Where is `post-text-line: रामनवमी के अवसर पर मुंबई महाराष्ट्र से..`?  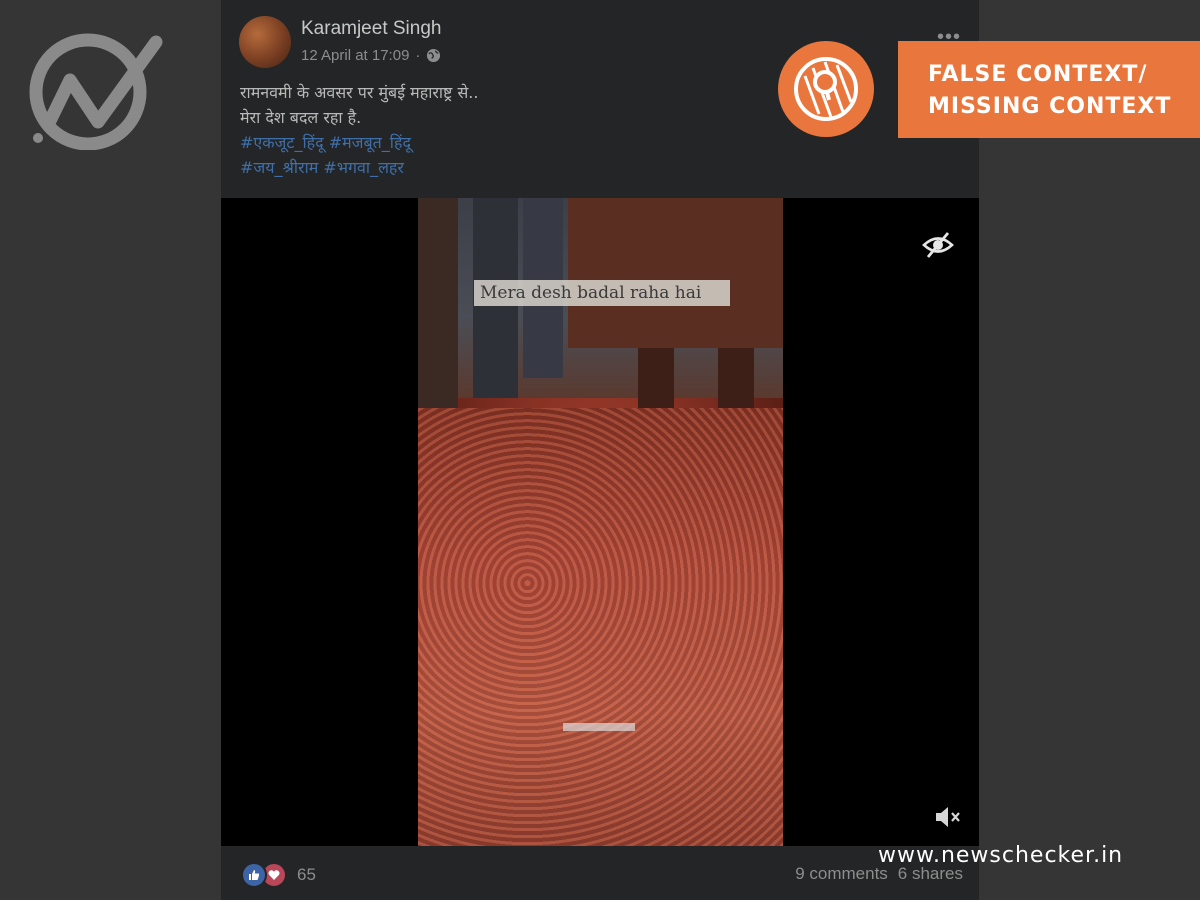
post-text-line: रामनवमी के अवसर पर मुंबई महाराष्ट्र से.. is located at coordinates (359, 92).